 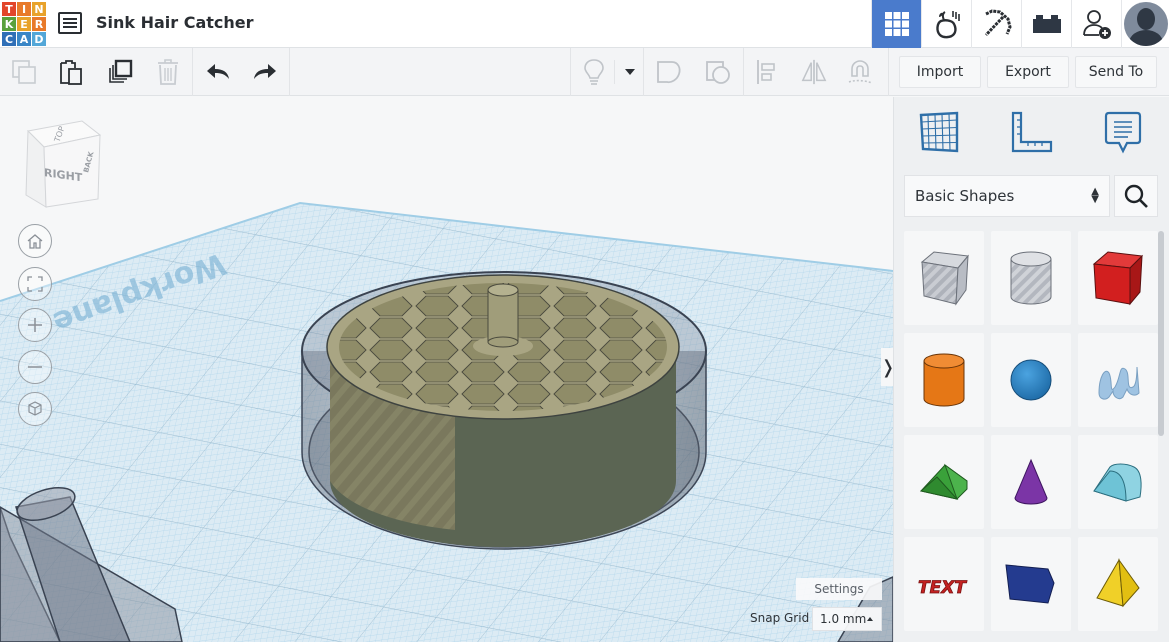 I want to click on zoom-out-button, so click(x=35, y=367).